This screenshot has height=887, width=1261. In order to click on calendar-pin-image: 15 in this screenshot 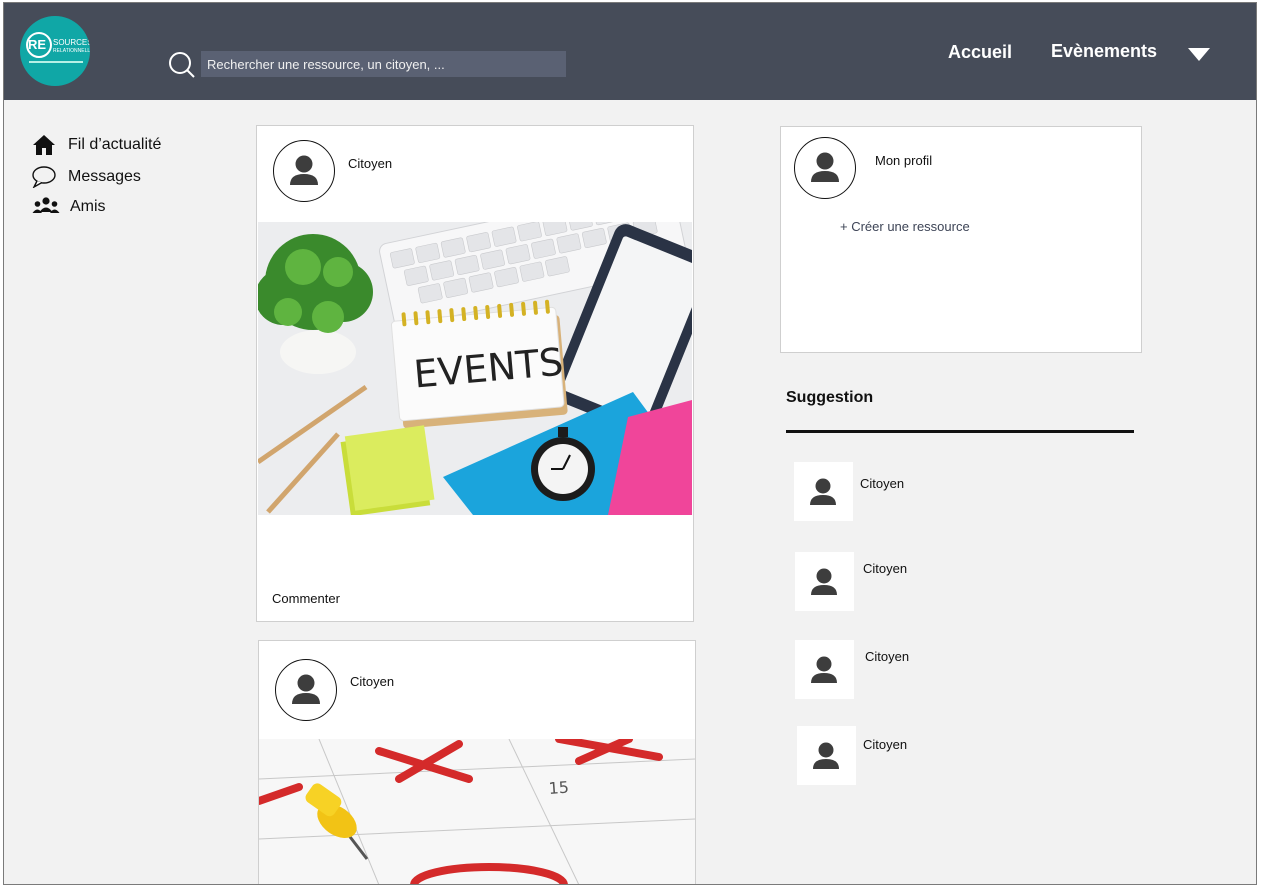, I will do `click(477, 811)`.